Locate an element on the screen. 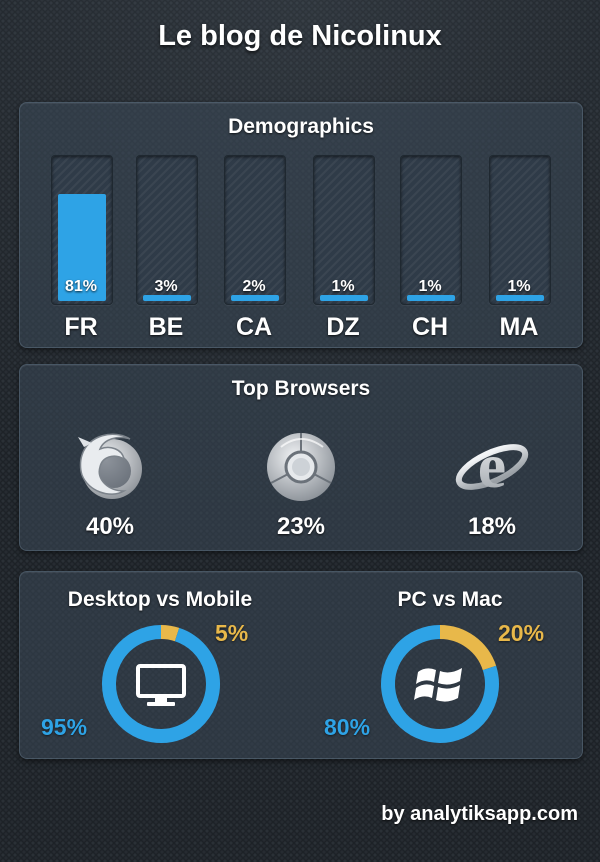 Image resolution: width=600 pixels, height=862 pixels. bar-value-label: 2% is located at coordinates (254, 286).